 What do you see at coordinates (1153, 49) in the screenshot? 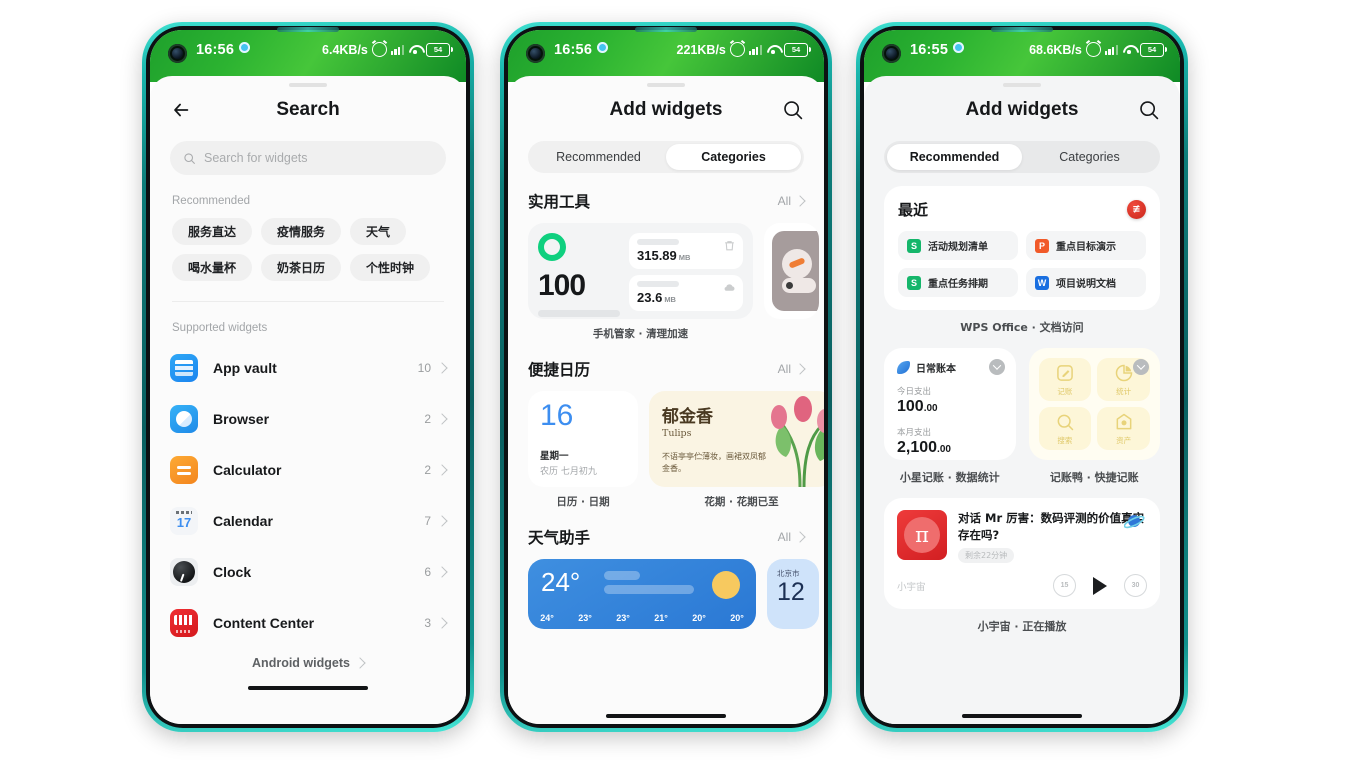
I see `battery-icon: 54` at bounding box center [1153, 49].